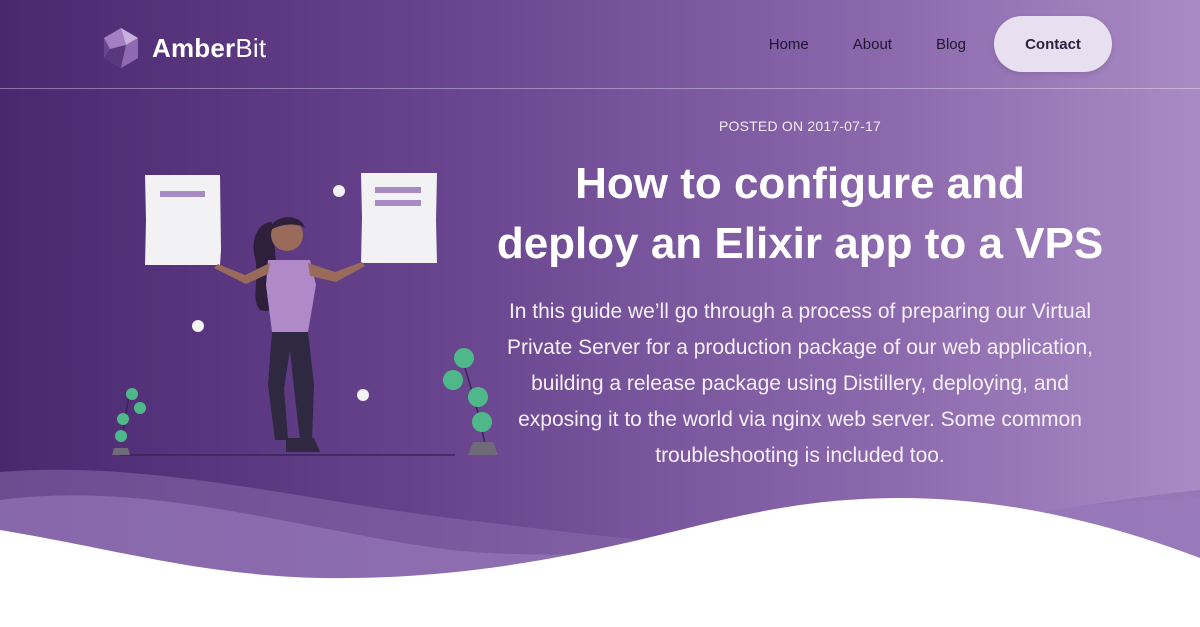 This screenshot has height=627, width=1200. I want to click on woman-figure-icon, so click(289, 334).